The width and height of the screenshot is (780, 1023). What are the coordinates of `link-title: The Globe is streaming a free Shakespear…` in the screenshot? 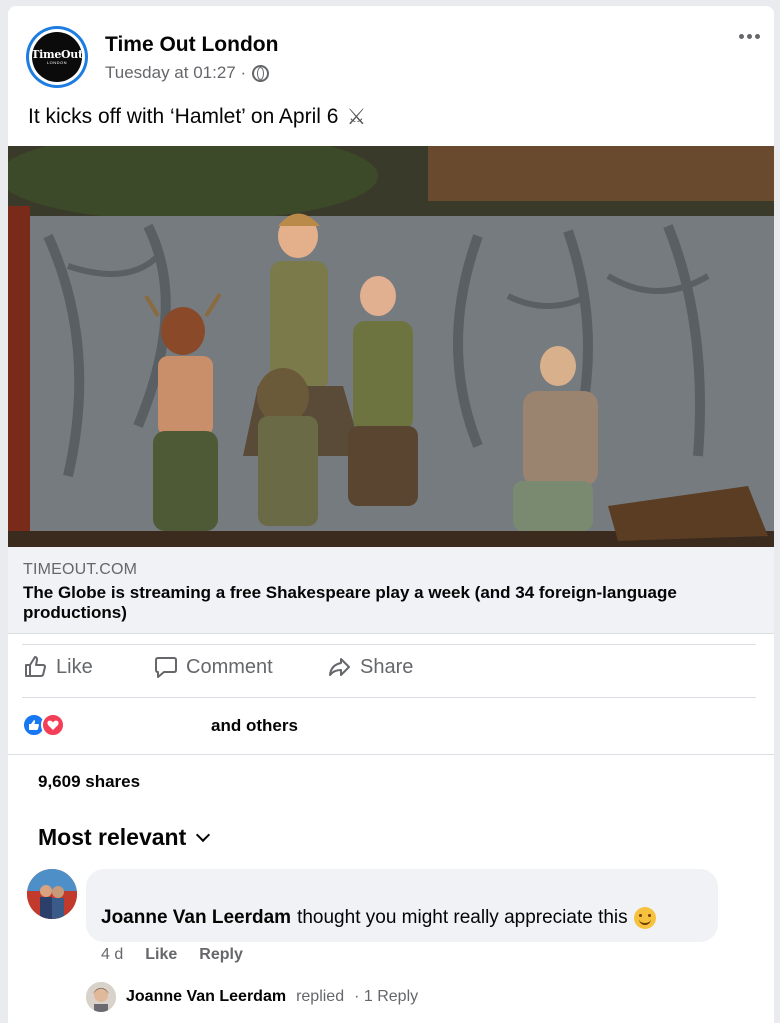 It's located at (350, 602).